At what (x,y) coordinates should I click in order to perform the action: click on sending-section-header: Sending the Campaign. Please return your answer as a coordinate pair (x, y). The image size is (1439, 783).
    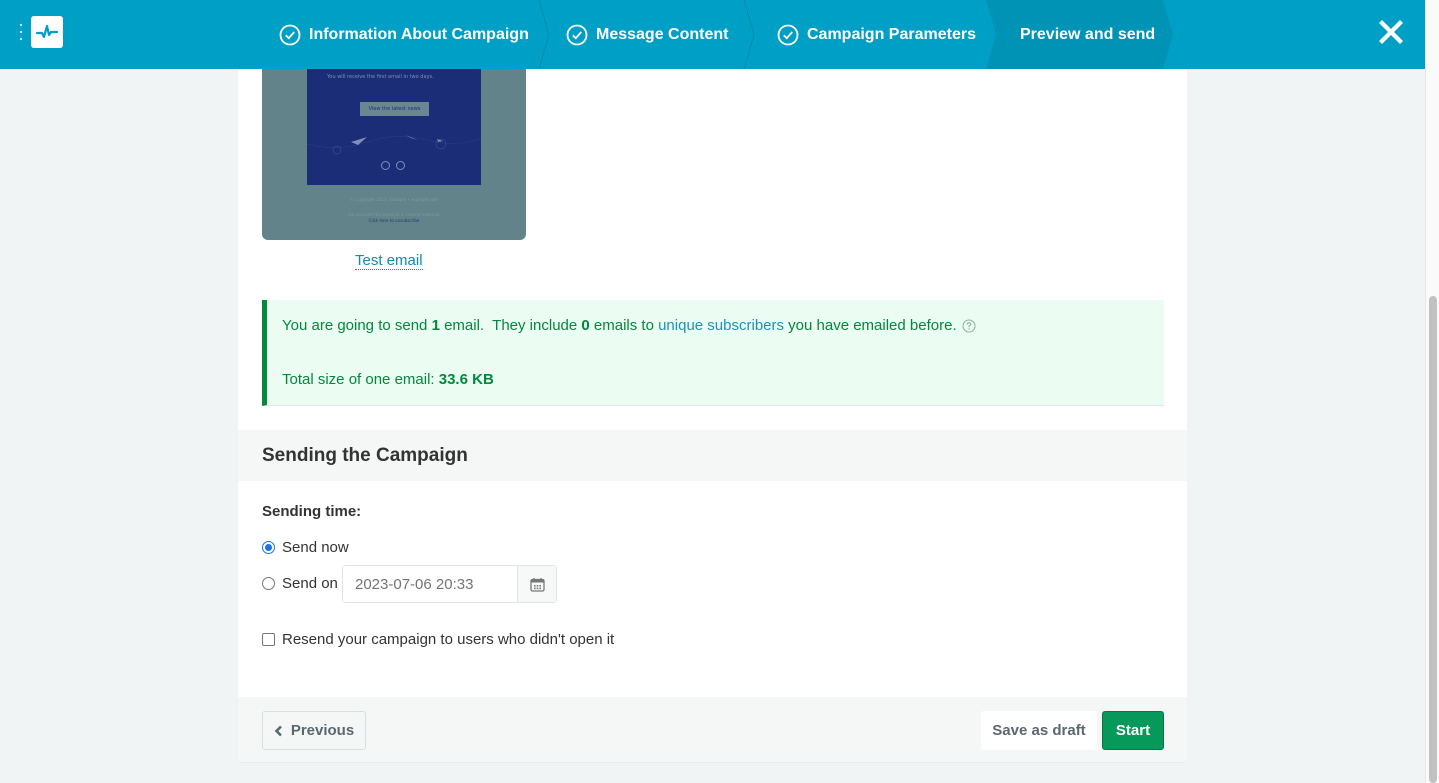
    Looking at the image, I should click on (712, 455).